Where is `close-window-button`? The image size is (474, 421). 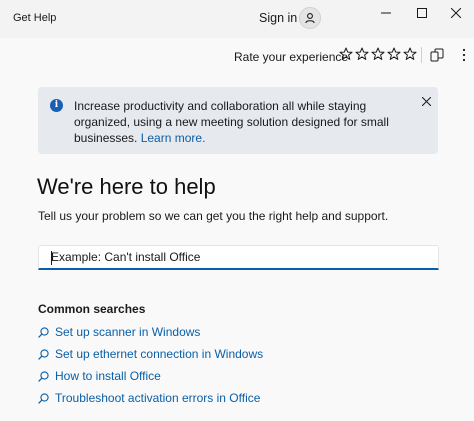
close-window-button is located at coordinates (455, 13).